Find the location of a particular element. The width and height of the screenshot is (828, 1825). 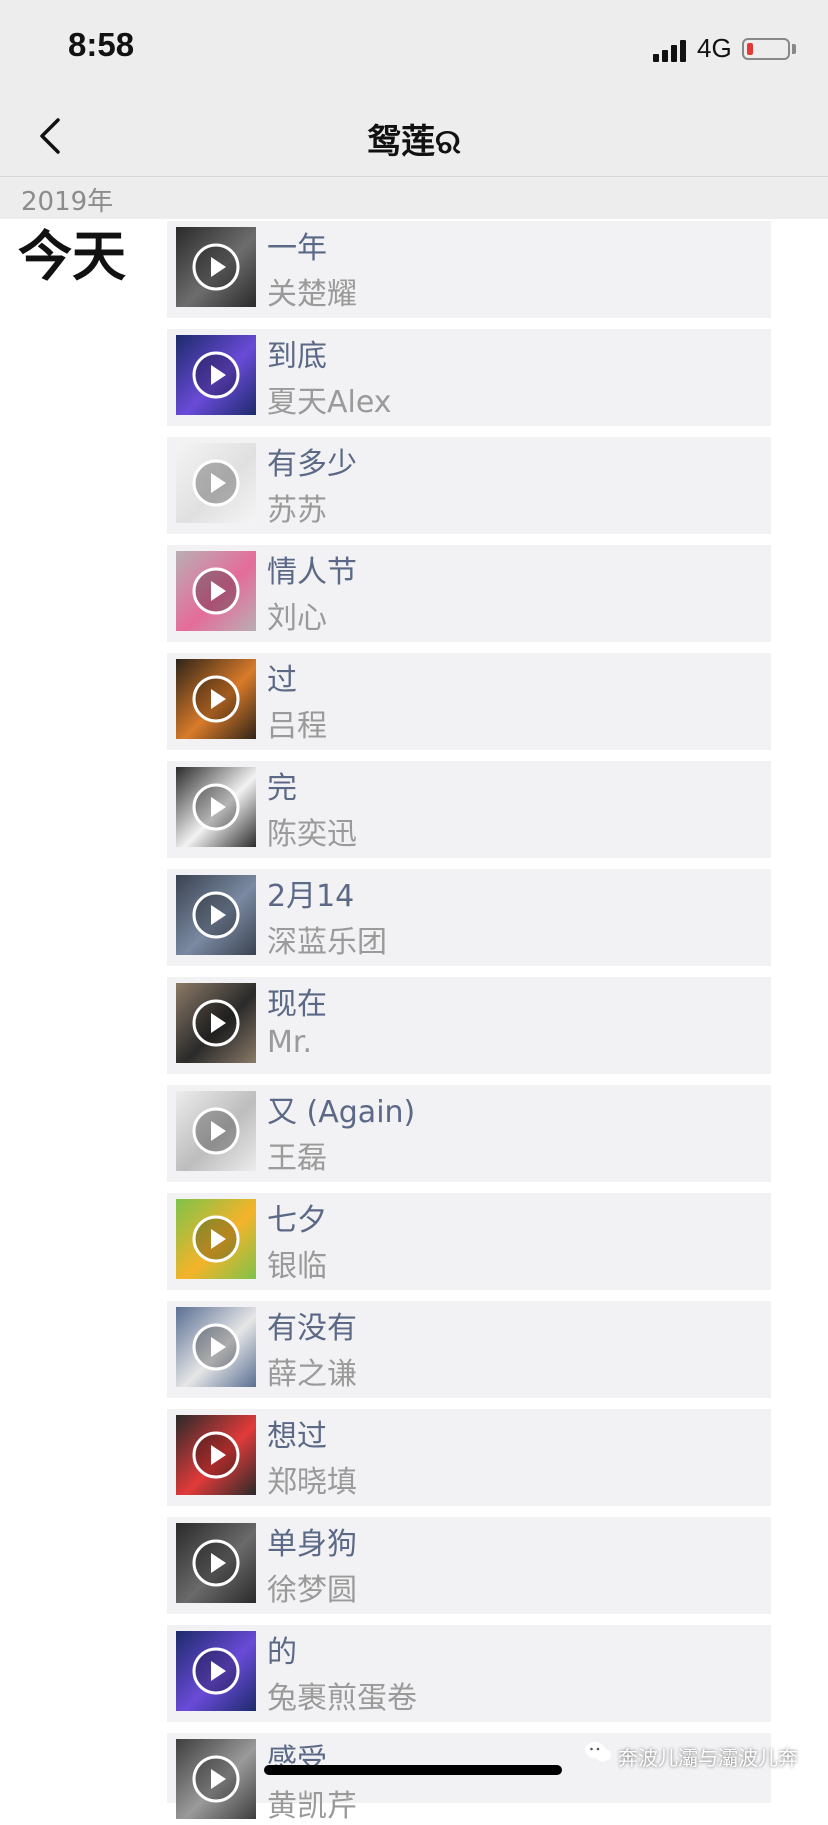

music-item: 一年 关楚耀 is located at coordinates (469, 269).